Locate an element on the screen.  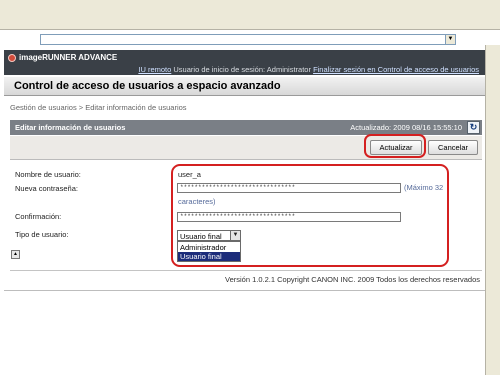
refresh-icon: ↻ is located at coordinates (473, 127).